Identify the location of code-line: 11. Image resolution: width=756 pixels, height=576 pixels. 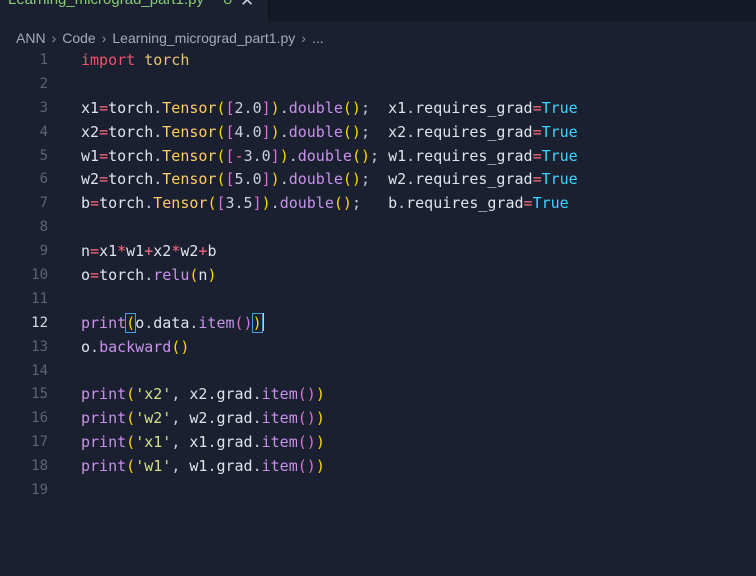
(378, 300).